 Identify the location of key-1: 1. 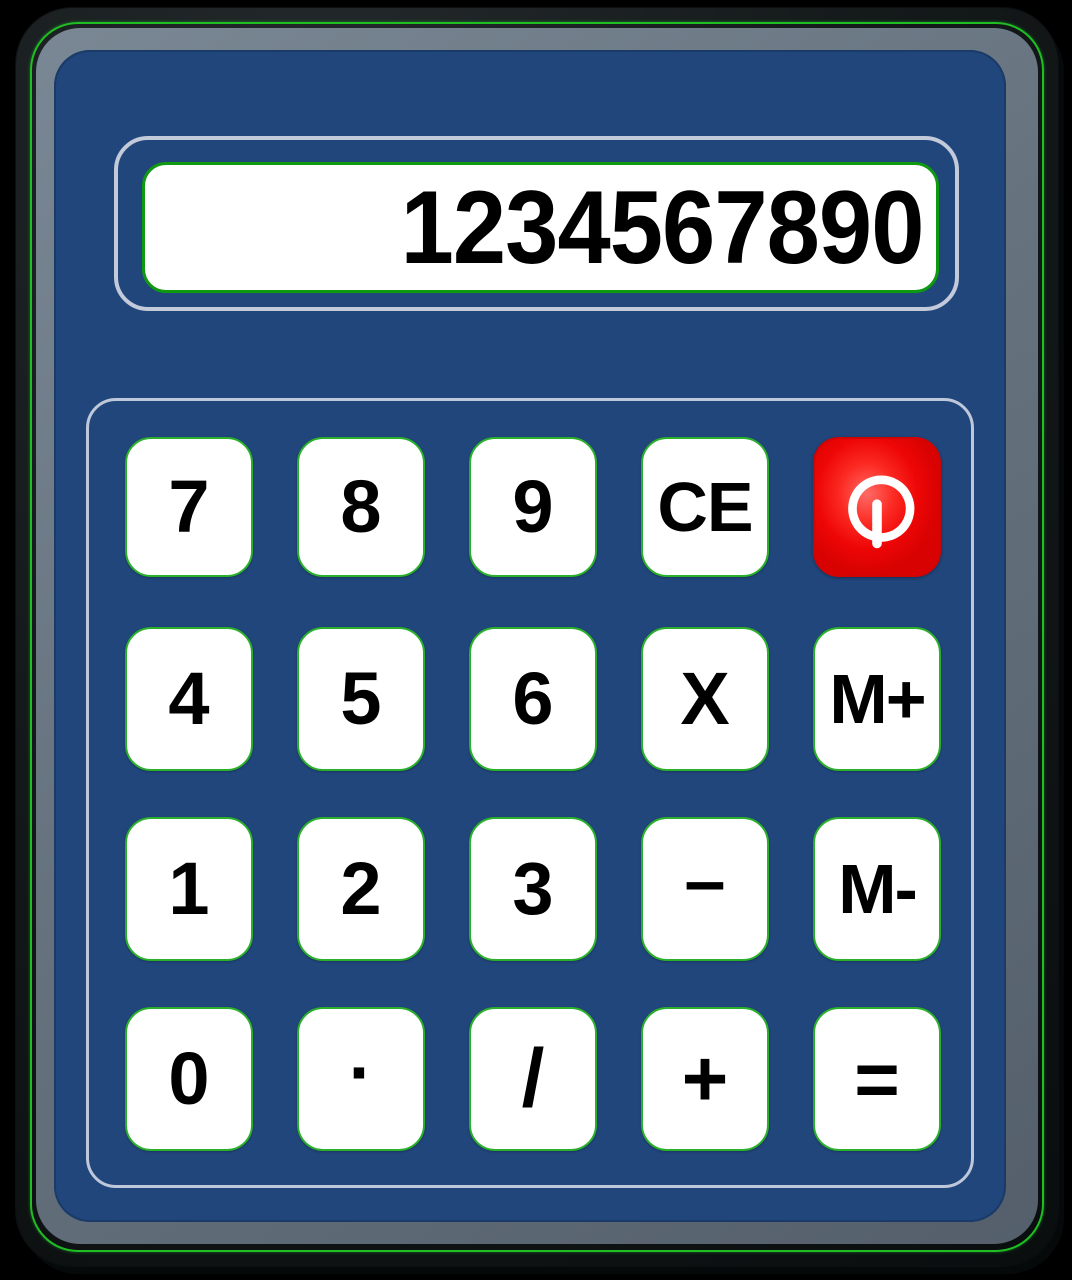
(189, 889).